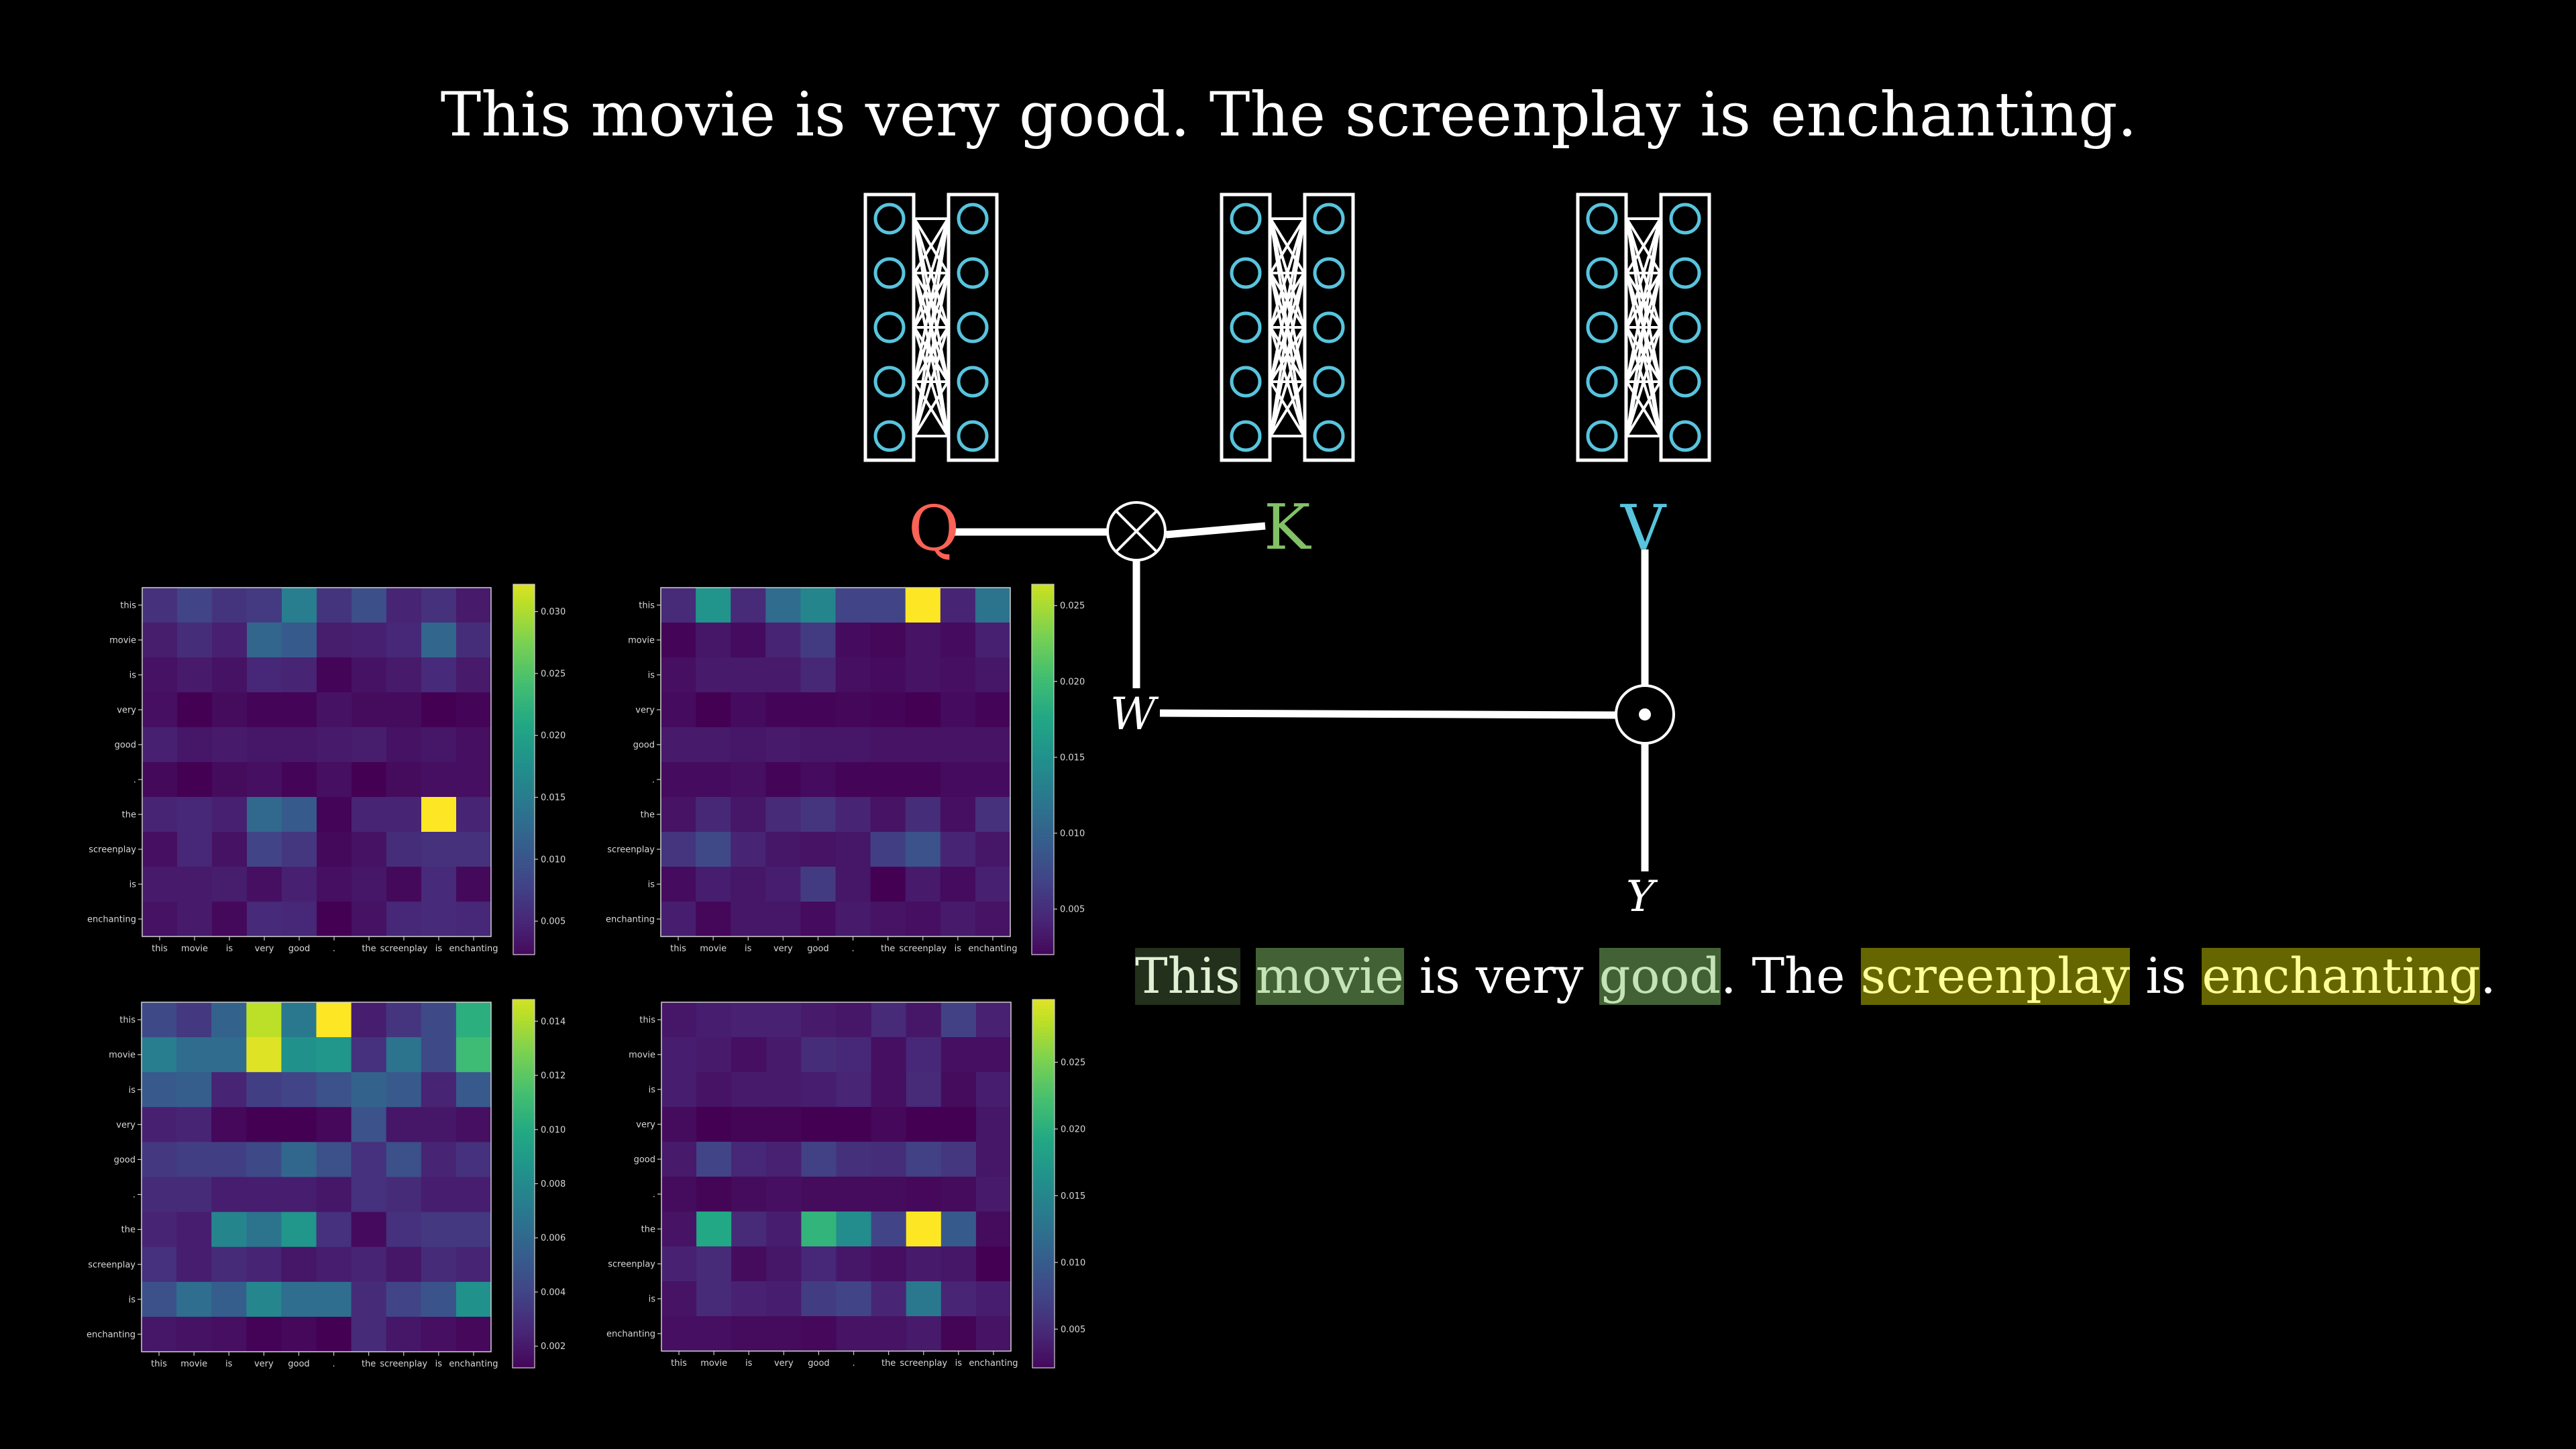 The height and width of the screenshot is (1449, 2576). What do you see at coordinates (160, 949) in the screenshot?
I see `x-tick-label: this` at bounding box center [160, 949].